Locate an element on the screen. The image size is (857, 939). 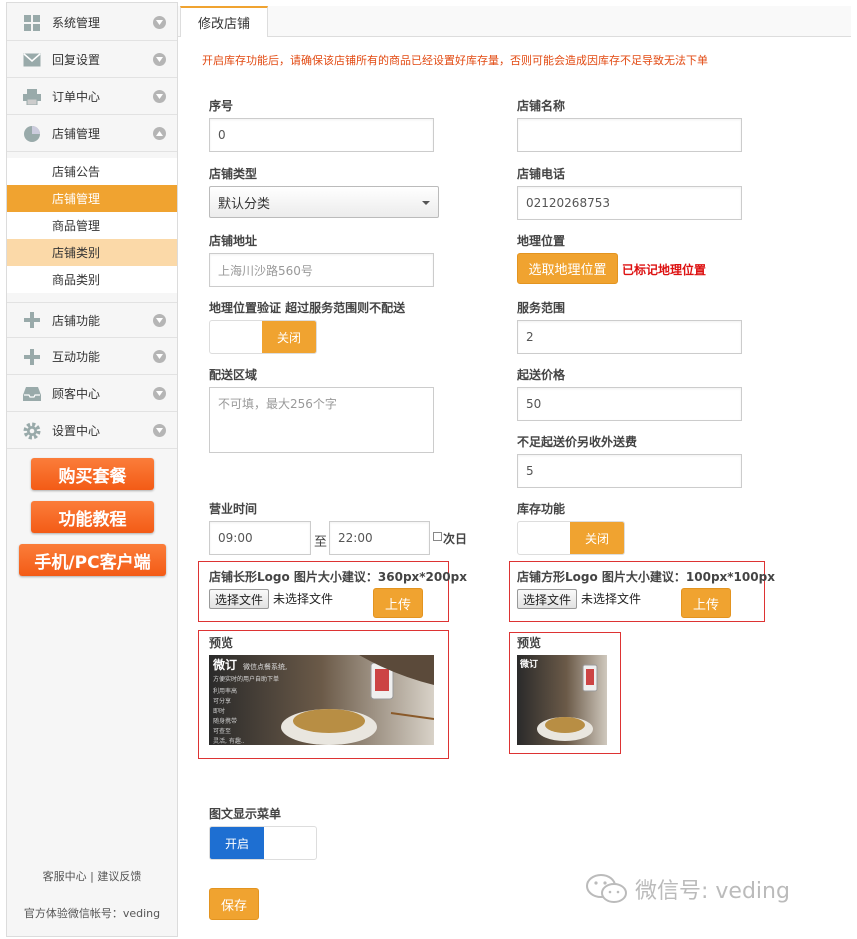
grid-icon is located at coordinates (32, 23).